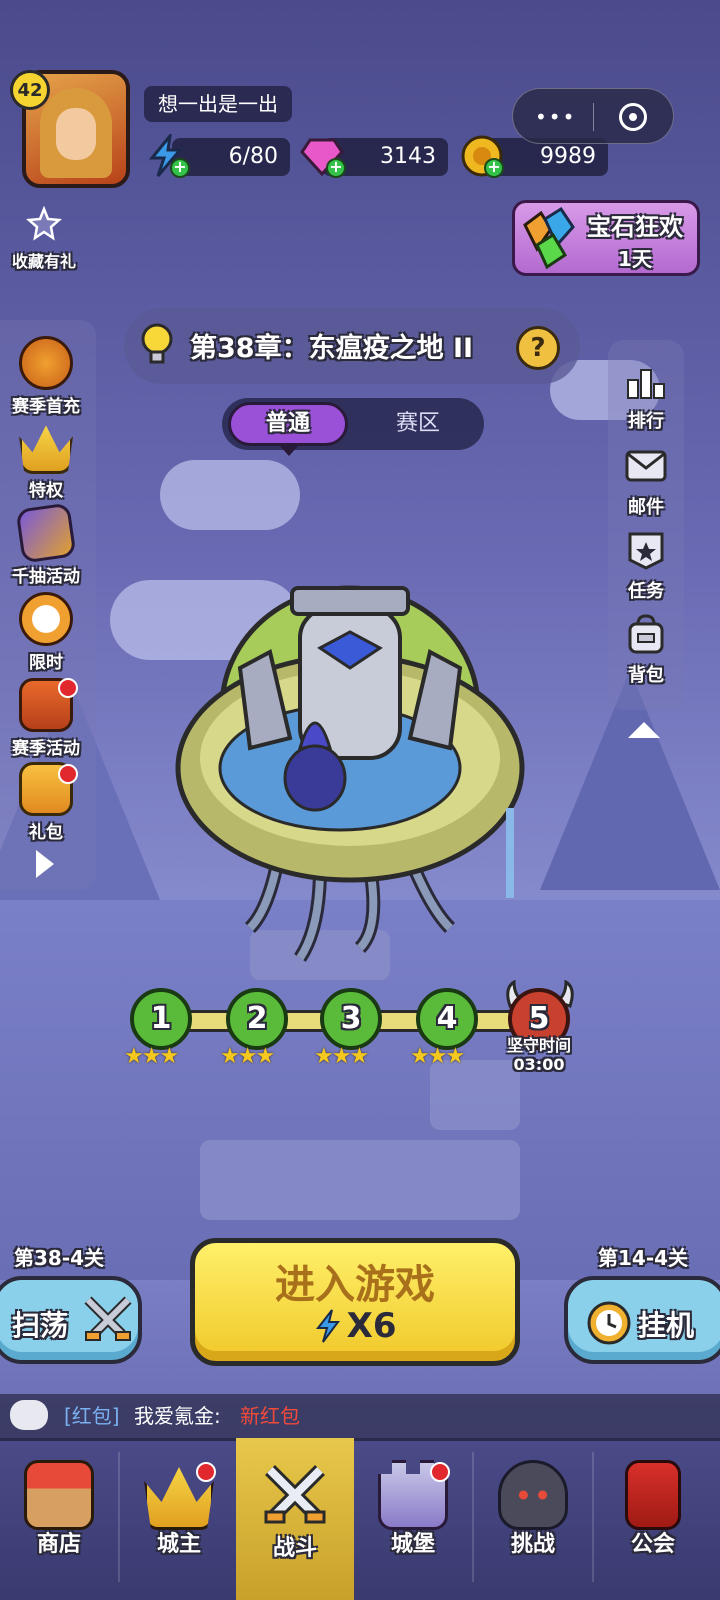 The width and height of the screenshot is (720, 1600). I want to click on thousand-draw-button: 千抽活动, so click(46, 544).